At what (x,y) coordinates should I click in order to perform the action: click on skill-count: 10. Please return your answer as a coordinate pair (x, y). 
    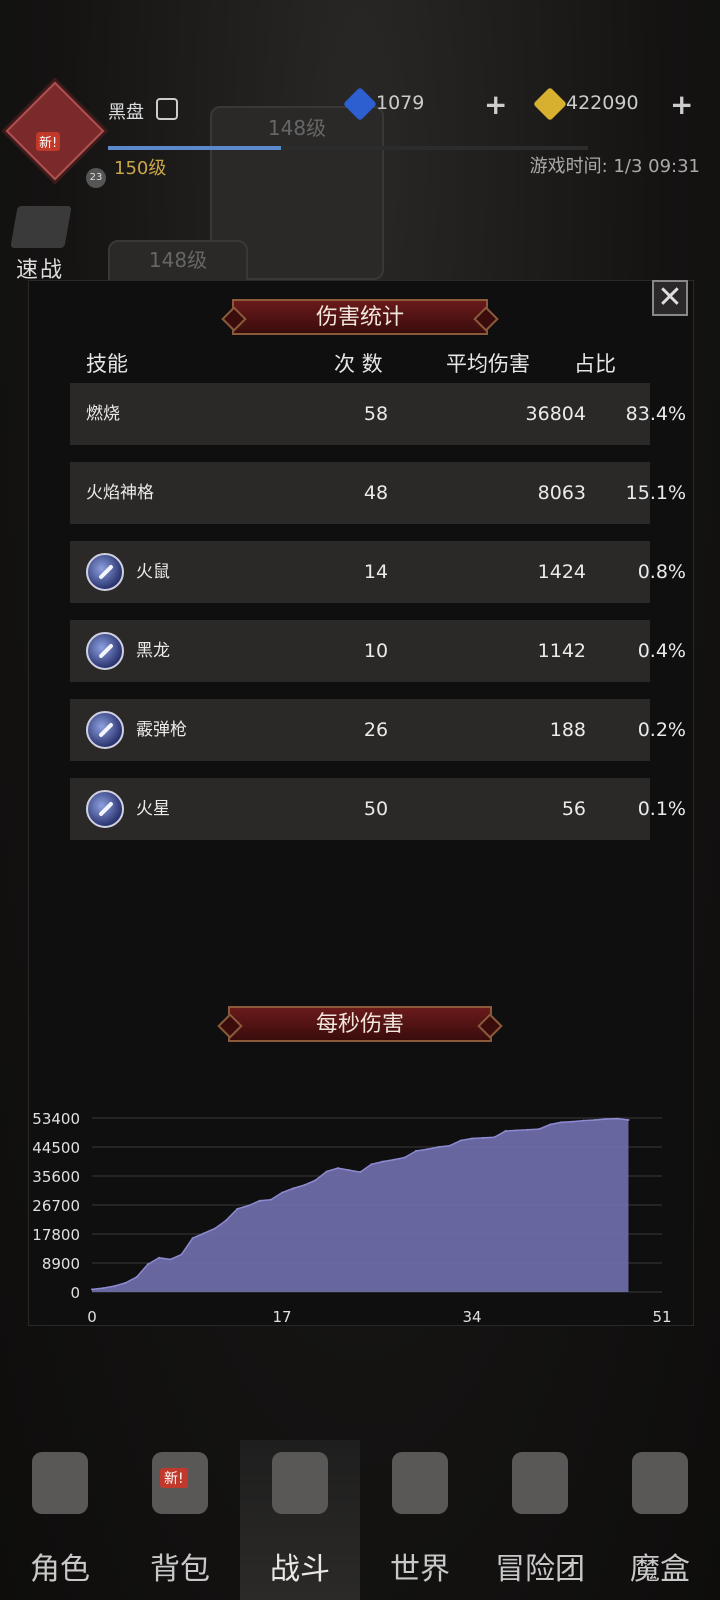
    Looking at the image, I should click on (376, 651).